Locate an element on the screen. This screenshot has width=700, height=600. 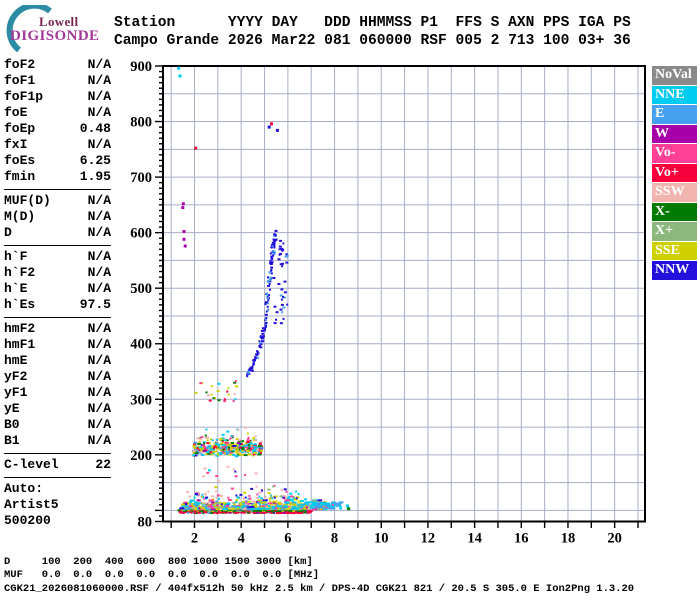
svg-text: 20 is located at coordinates (614, 539).